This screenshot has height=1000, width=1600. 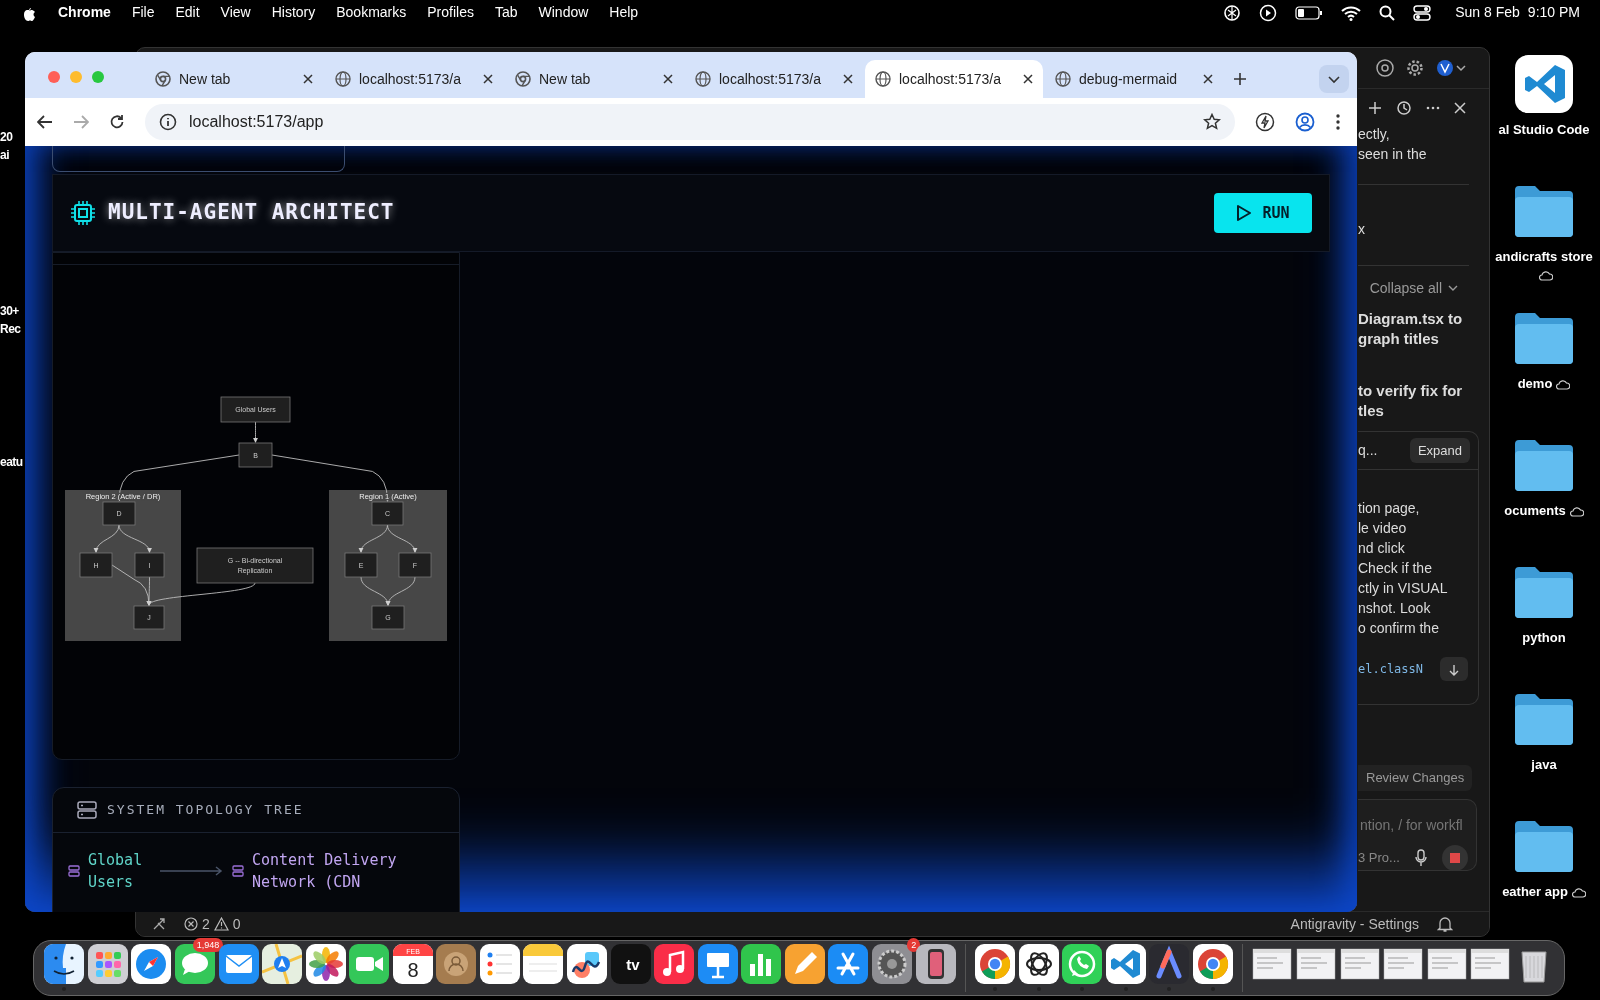 What do you see at coordinates (1240, 79) in the screenshot?
I see `plus-icon` at bounding box center [1240, 79].